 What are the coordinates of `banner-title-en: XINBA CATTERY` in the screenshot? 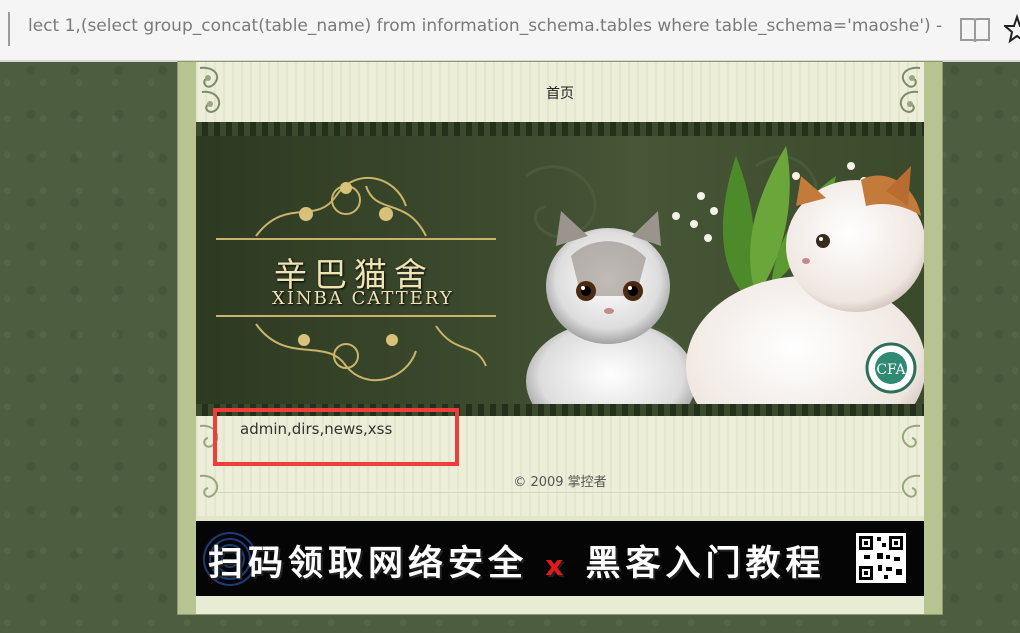 It's located at (363, 298).